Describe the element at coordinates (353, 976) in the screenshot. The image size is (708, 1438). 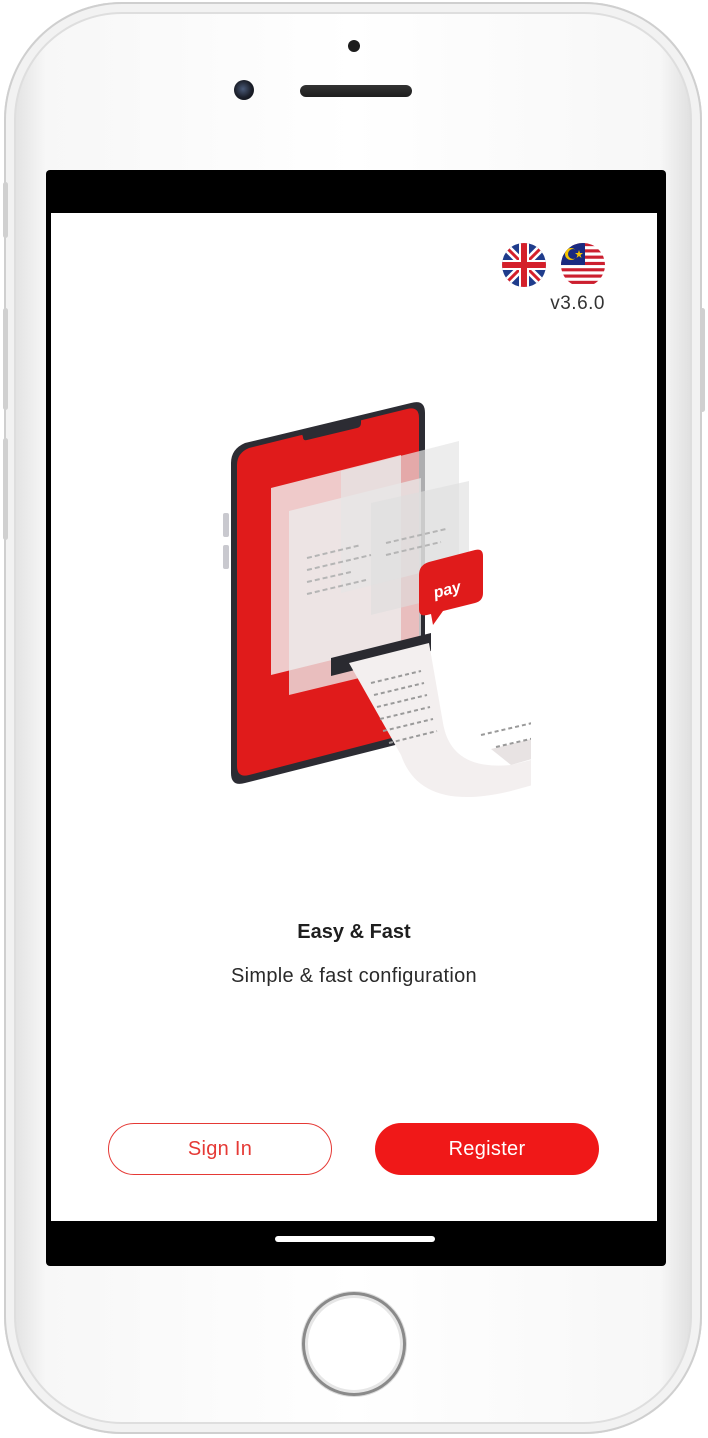
I see `onboarding-subtitle: Simple & fast configuration` at that location.